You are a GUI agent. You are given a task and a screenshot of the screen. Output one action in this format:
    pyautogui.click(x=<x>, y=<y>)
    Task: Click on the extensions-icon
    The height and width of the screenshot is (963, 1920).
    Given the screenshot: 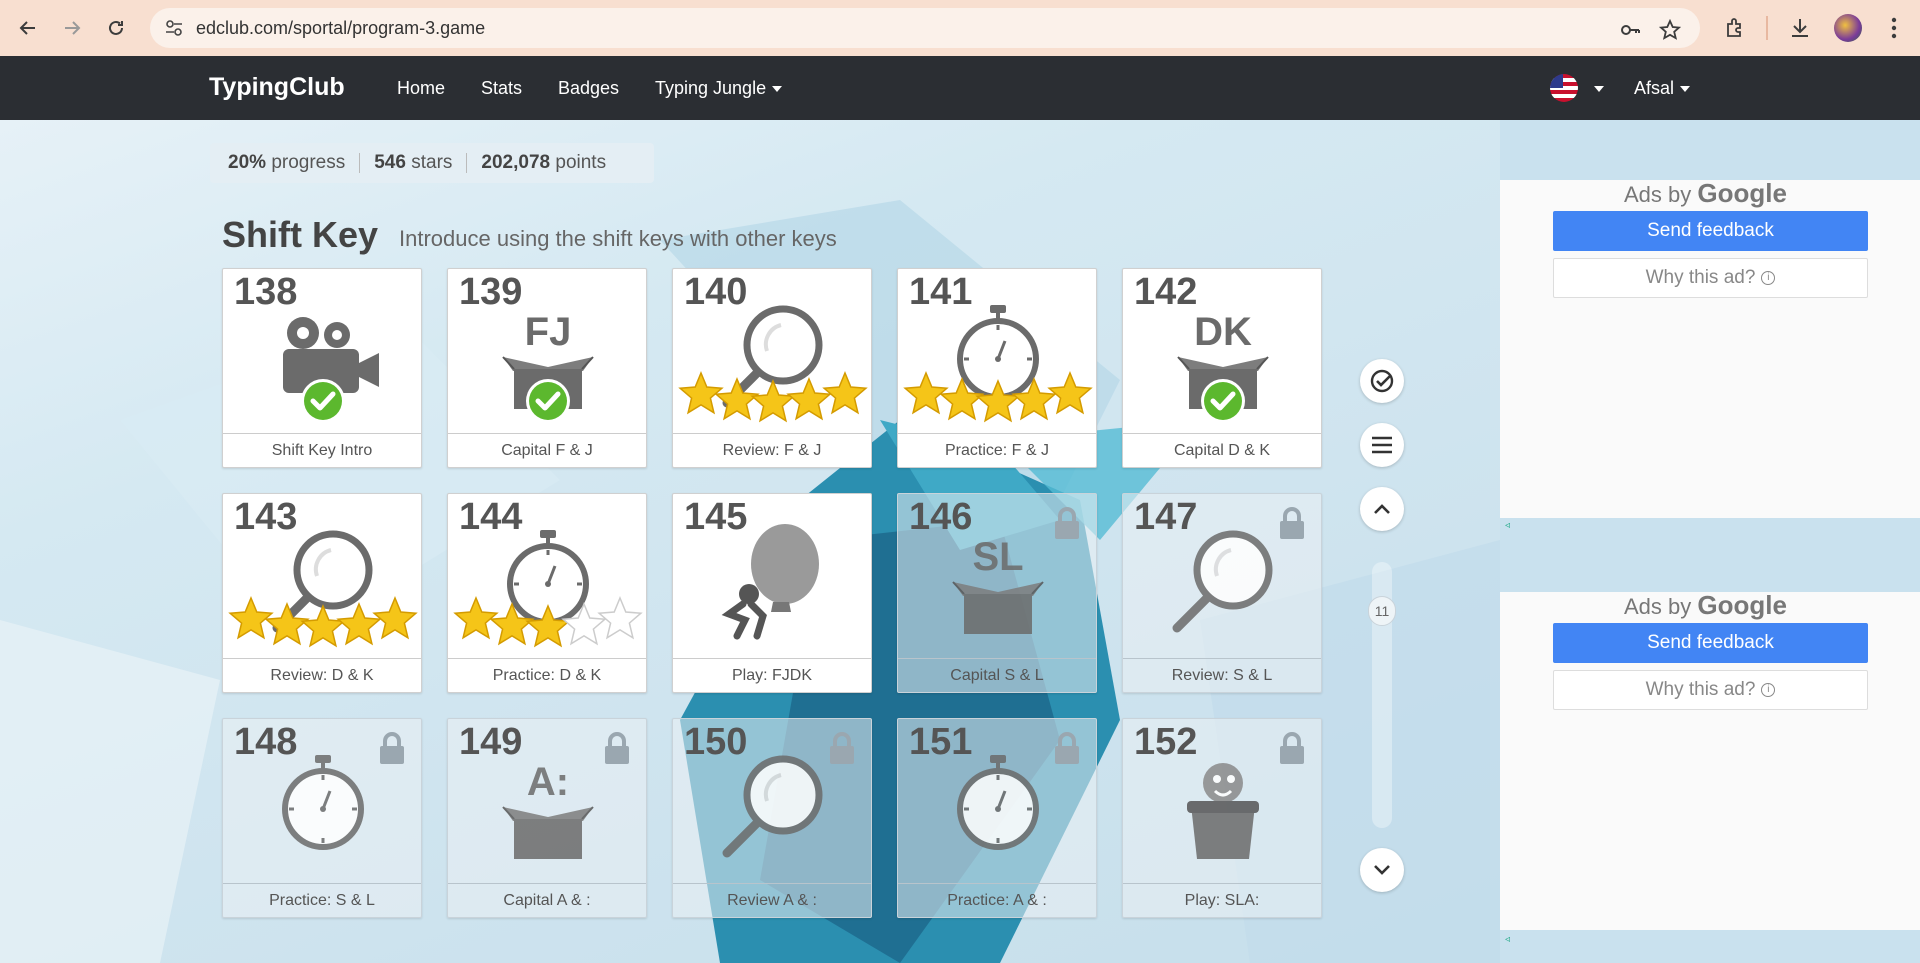 What is the action you would take?
    pyautogui.click(x=1736, y=28)
    